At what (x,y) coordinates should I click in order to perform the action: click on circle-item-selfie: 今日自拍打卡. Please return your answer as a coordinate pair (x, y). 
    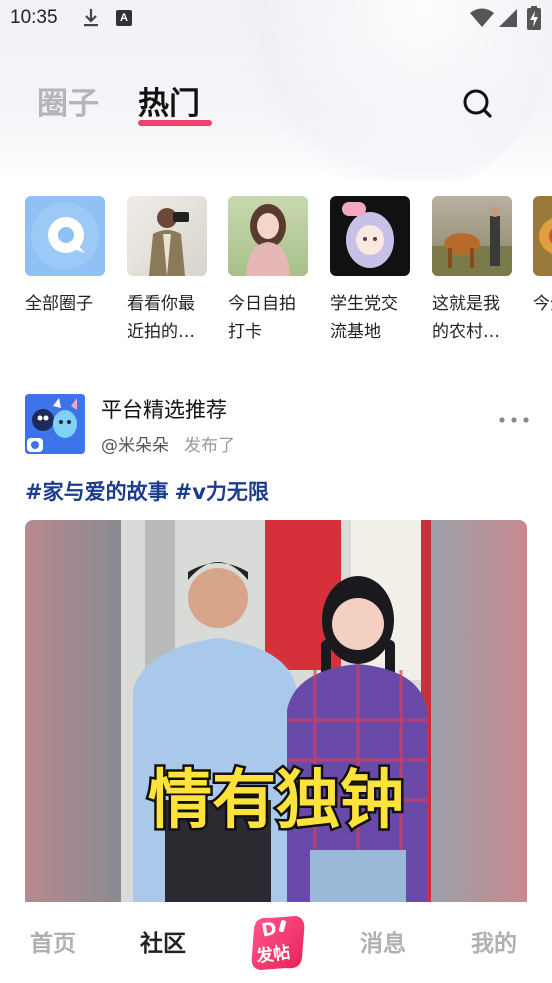
    Looking at the image, I should click on (268, 271).